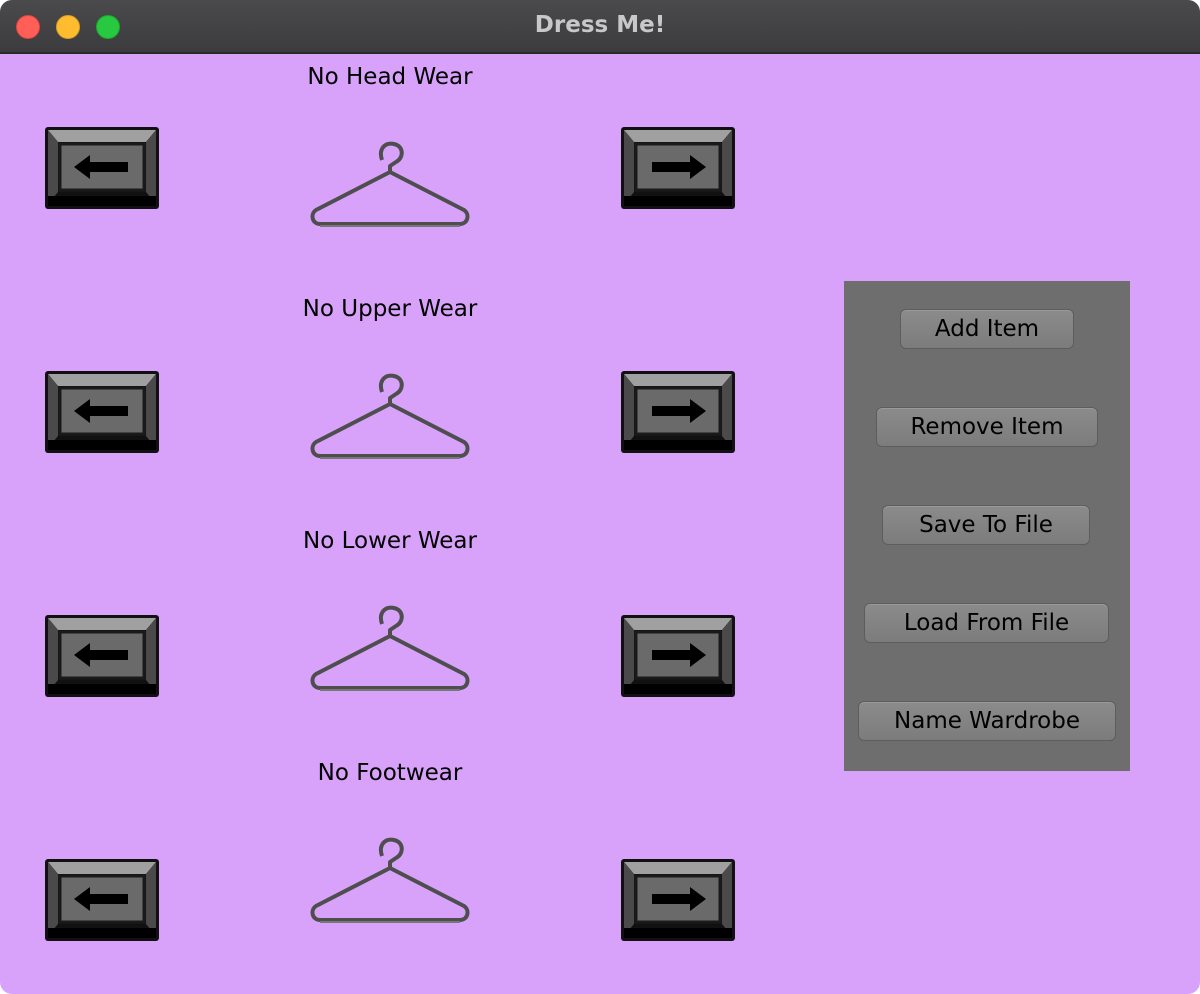  What do you see at coordinates (390, 648) in the screenshot?
I see `lower-wear-hanger-icon` at bounding box center [390, 648].